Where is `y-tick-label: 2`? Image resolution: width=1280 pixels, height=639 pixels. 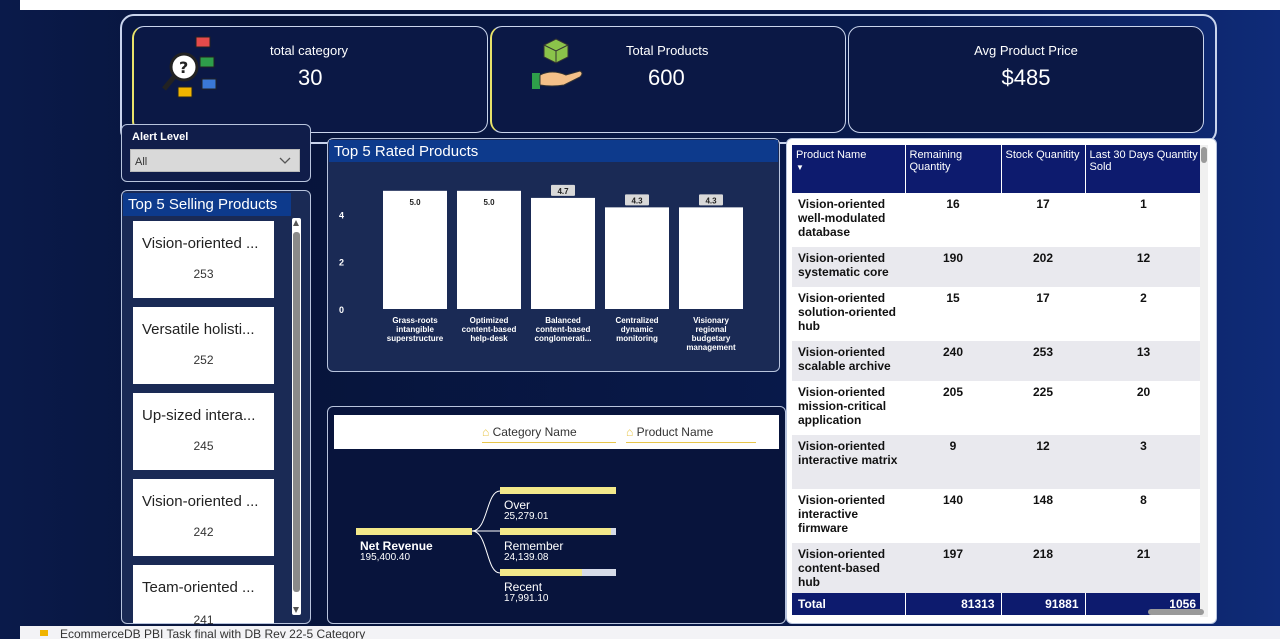 y-tick-label: 2 is located at coordinates (341, 263).